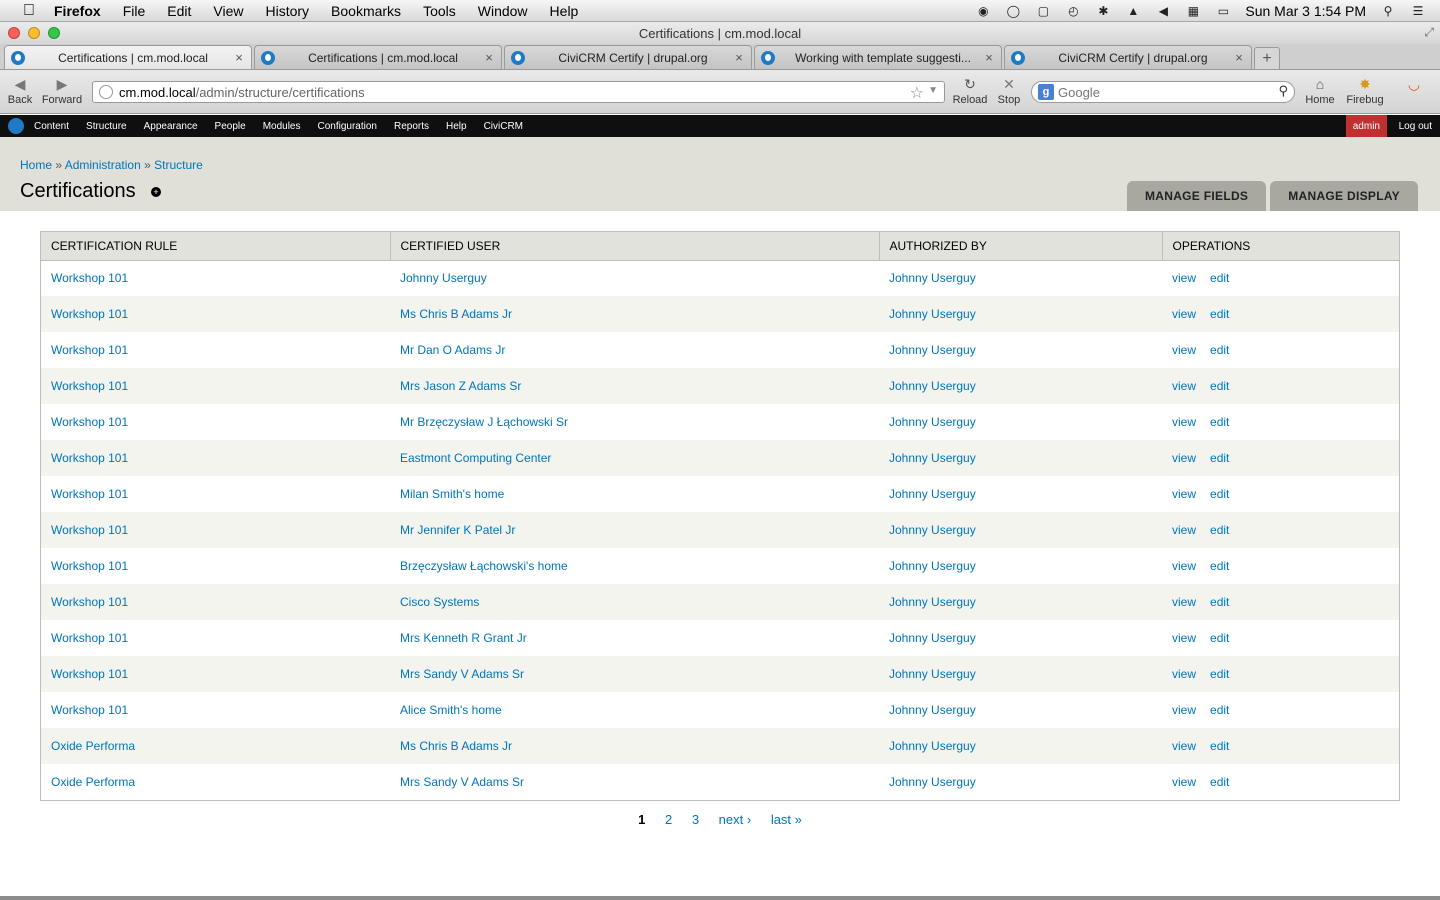 This screenshot has width=1440, height=900. I want to click on menubar-clock: Sun Mar 3 1:54 PM, so click(1305, 11).